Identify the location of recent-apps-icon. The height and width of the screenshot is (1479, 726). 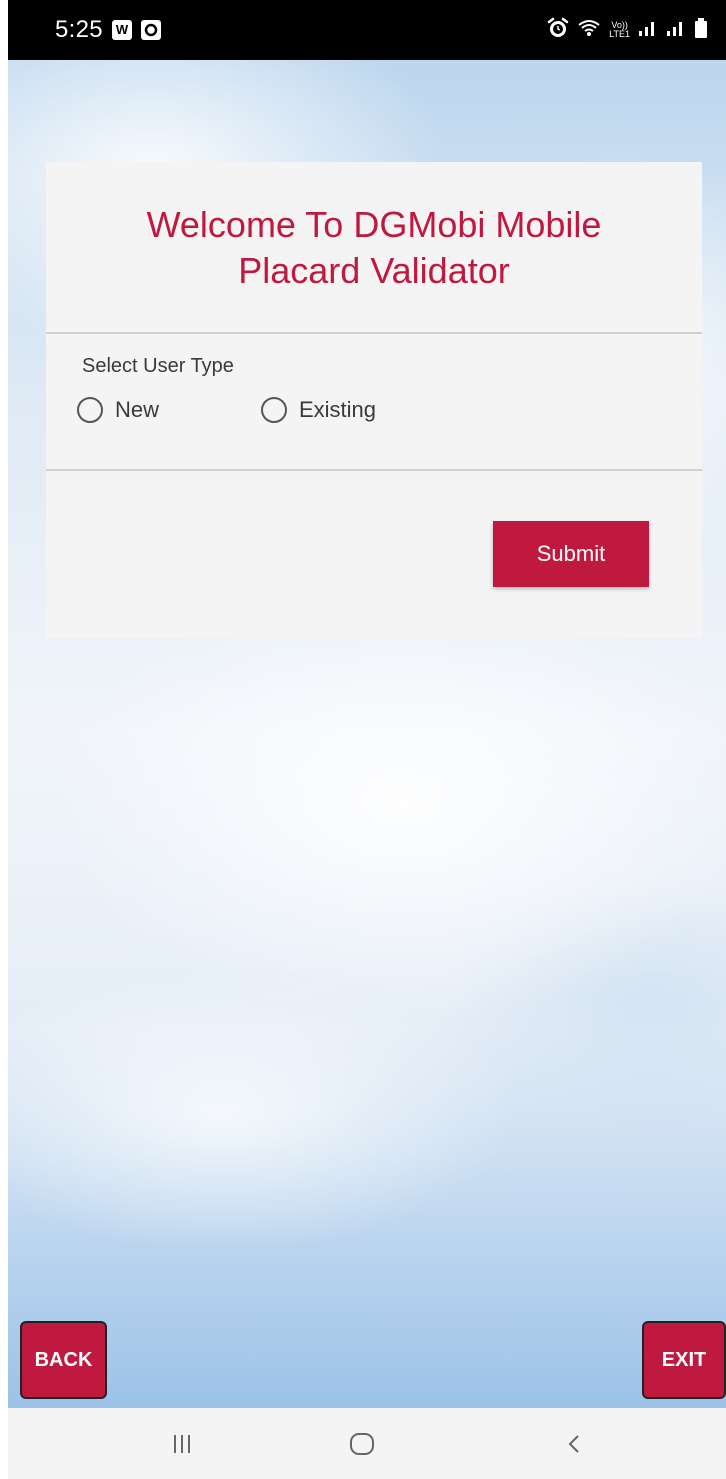
(182, 1444).